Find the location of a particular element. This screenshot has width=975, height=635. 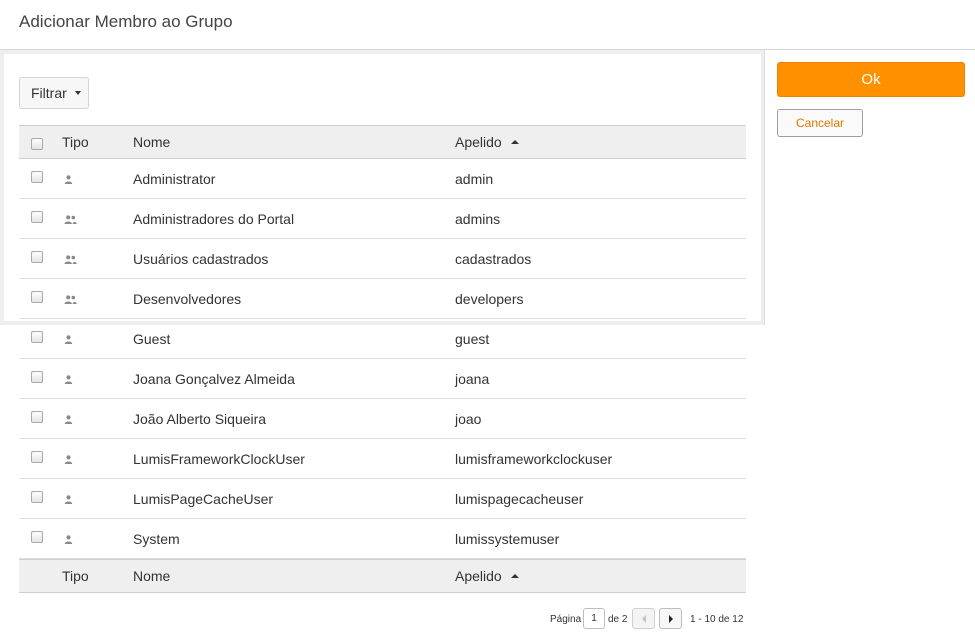

column-footer-nick-label: Apelido is located at coordinates (478, 576).